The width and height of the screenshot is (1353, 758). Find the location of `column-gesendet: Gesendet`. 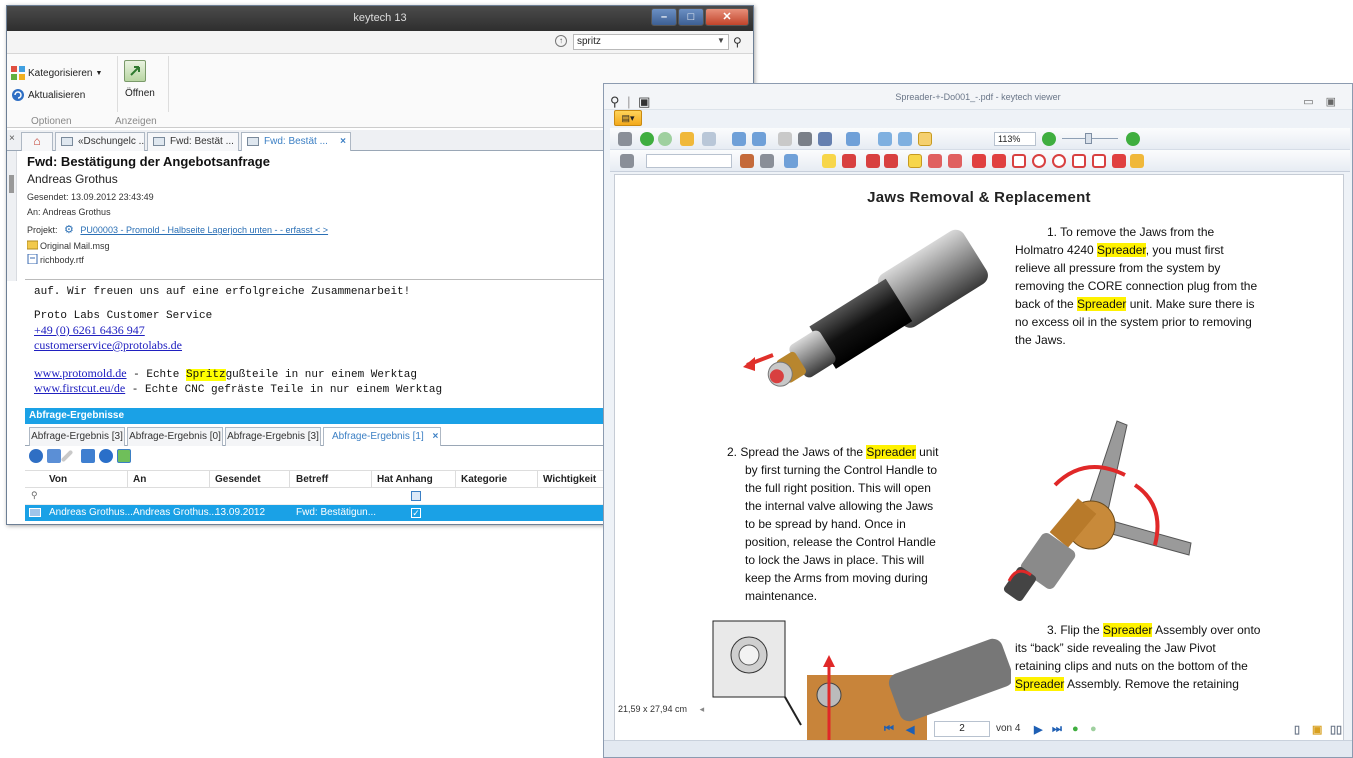

column-gesendet: Gesendet is located at coordinates (238, 479).